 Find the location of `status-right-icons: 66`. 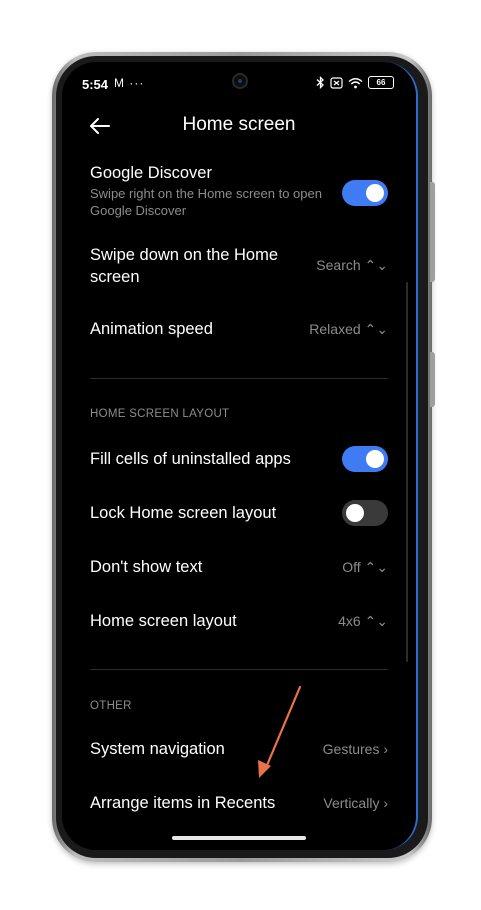

status-right-icons: 66 is located at coordinates (355, 82).